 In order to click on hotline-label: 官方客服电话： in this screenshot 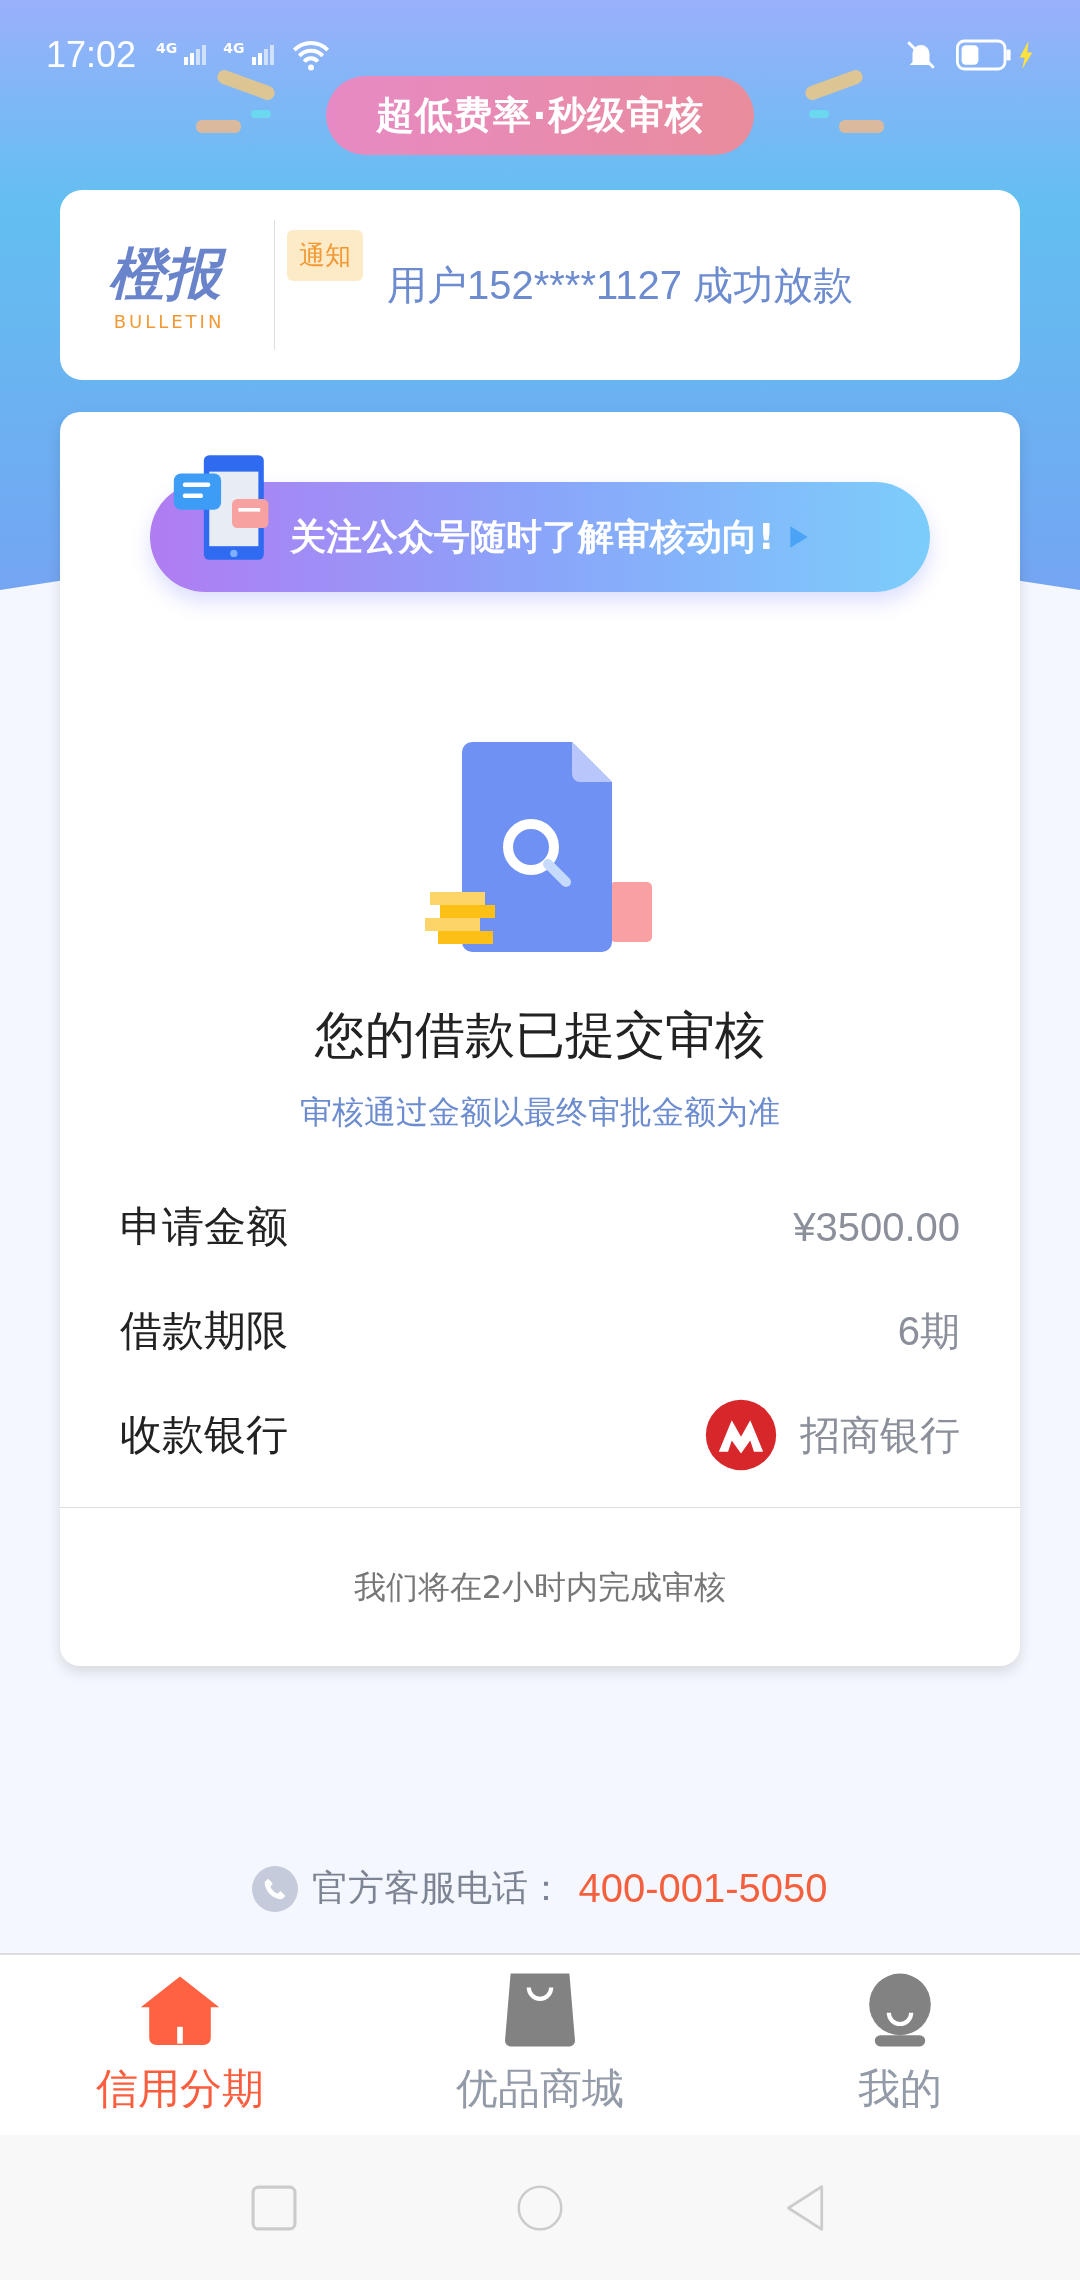, I will do `click(438, 1888)`.